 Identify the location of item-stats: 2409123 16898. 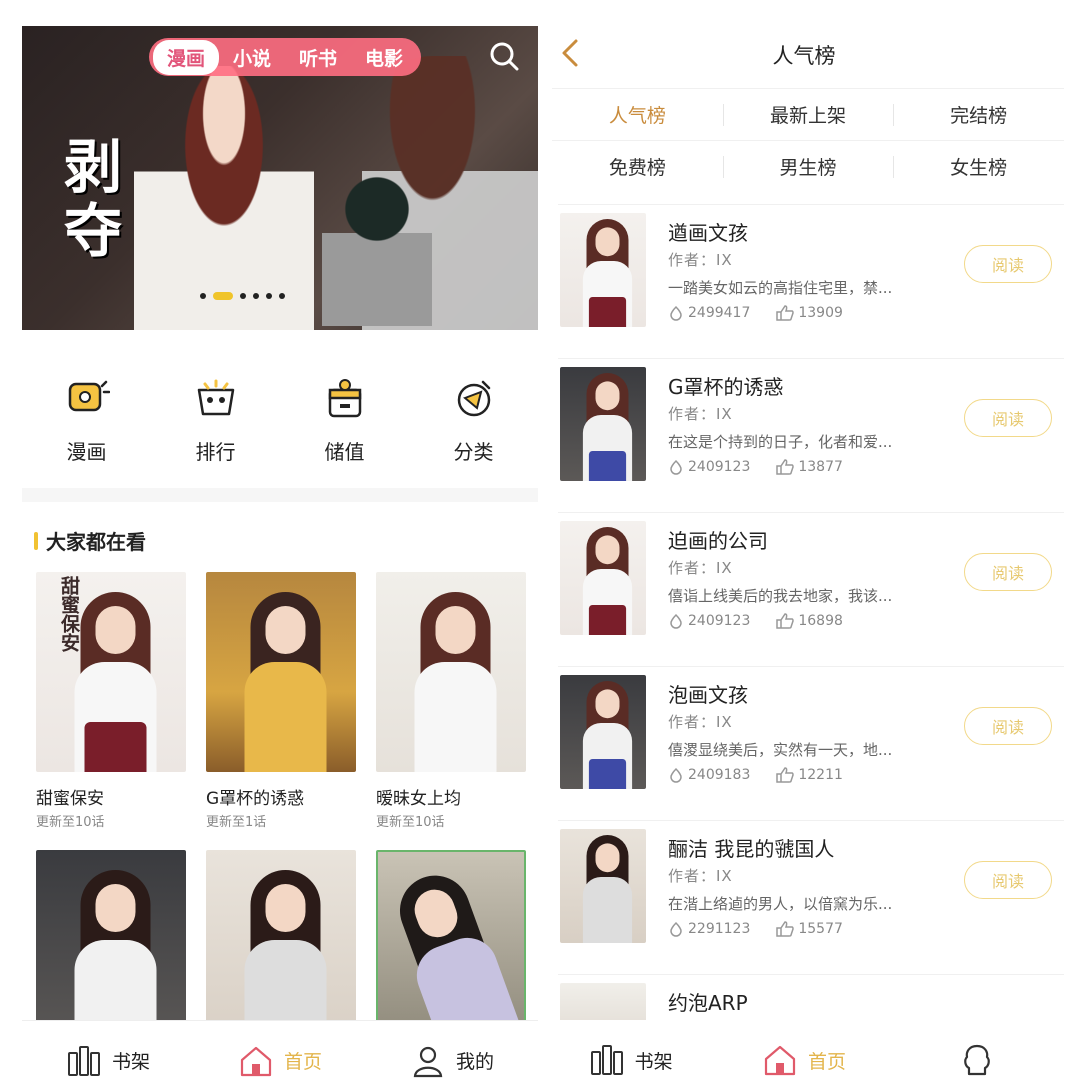
(755, 621).